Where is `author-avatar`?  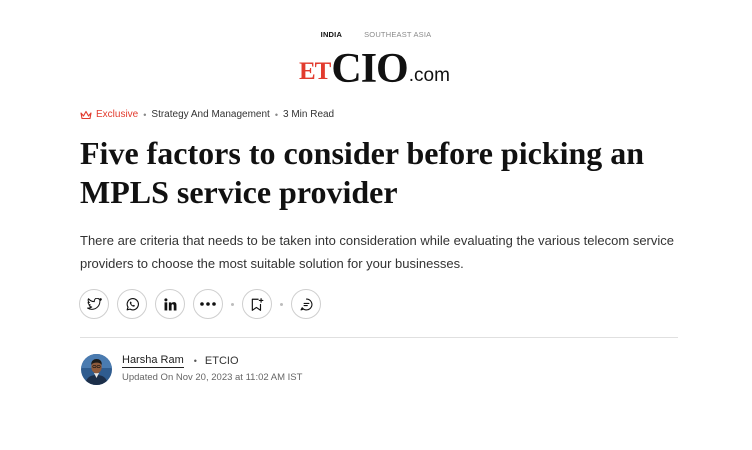 author-avatar is located at coordinates (96, 369).